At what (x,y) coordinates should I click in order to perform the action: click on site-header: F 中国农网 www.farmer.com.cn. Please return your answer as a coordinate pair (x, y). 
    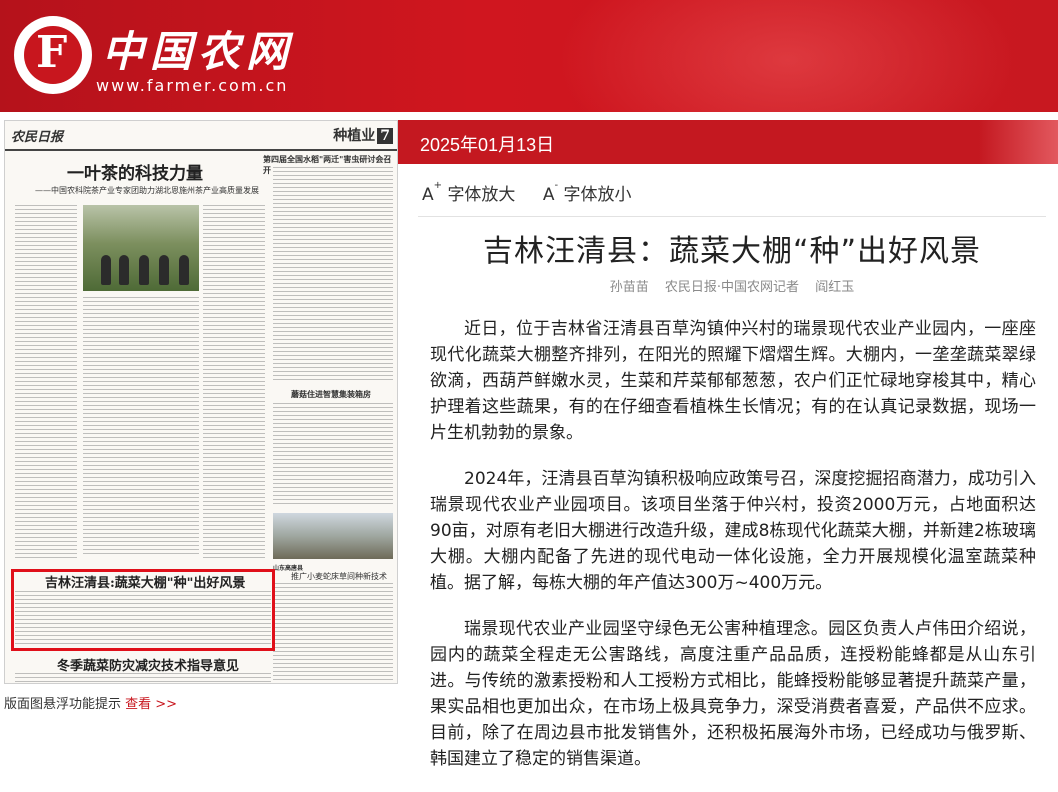
    Looking at the image, I should click on (529, 56).